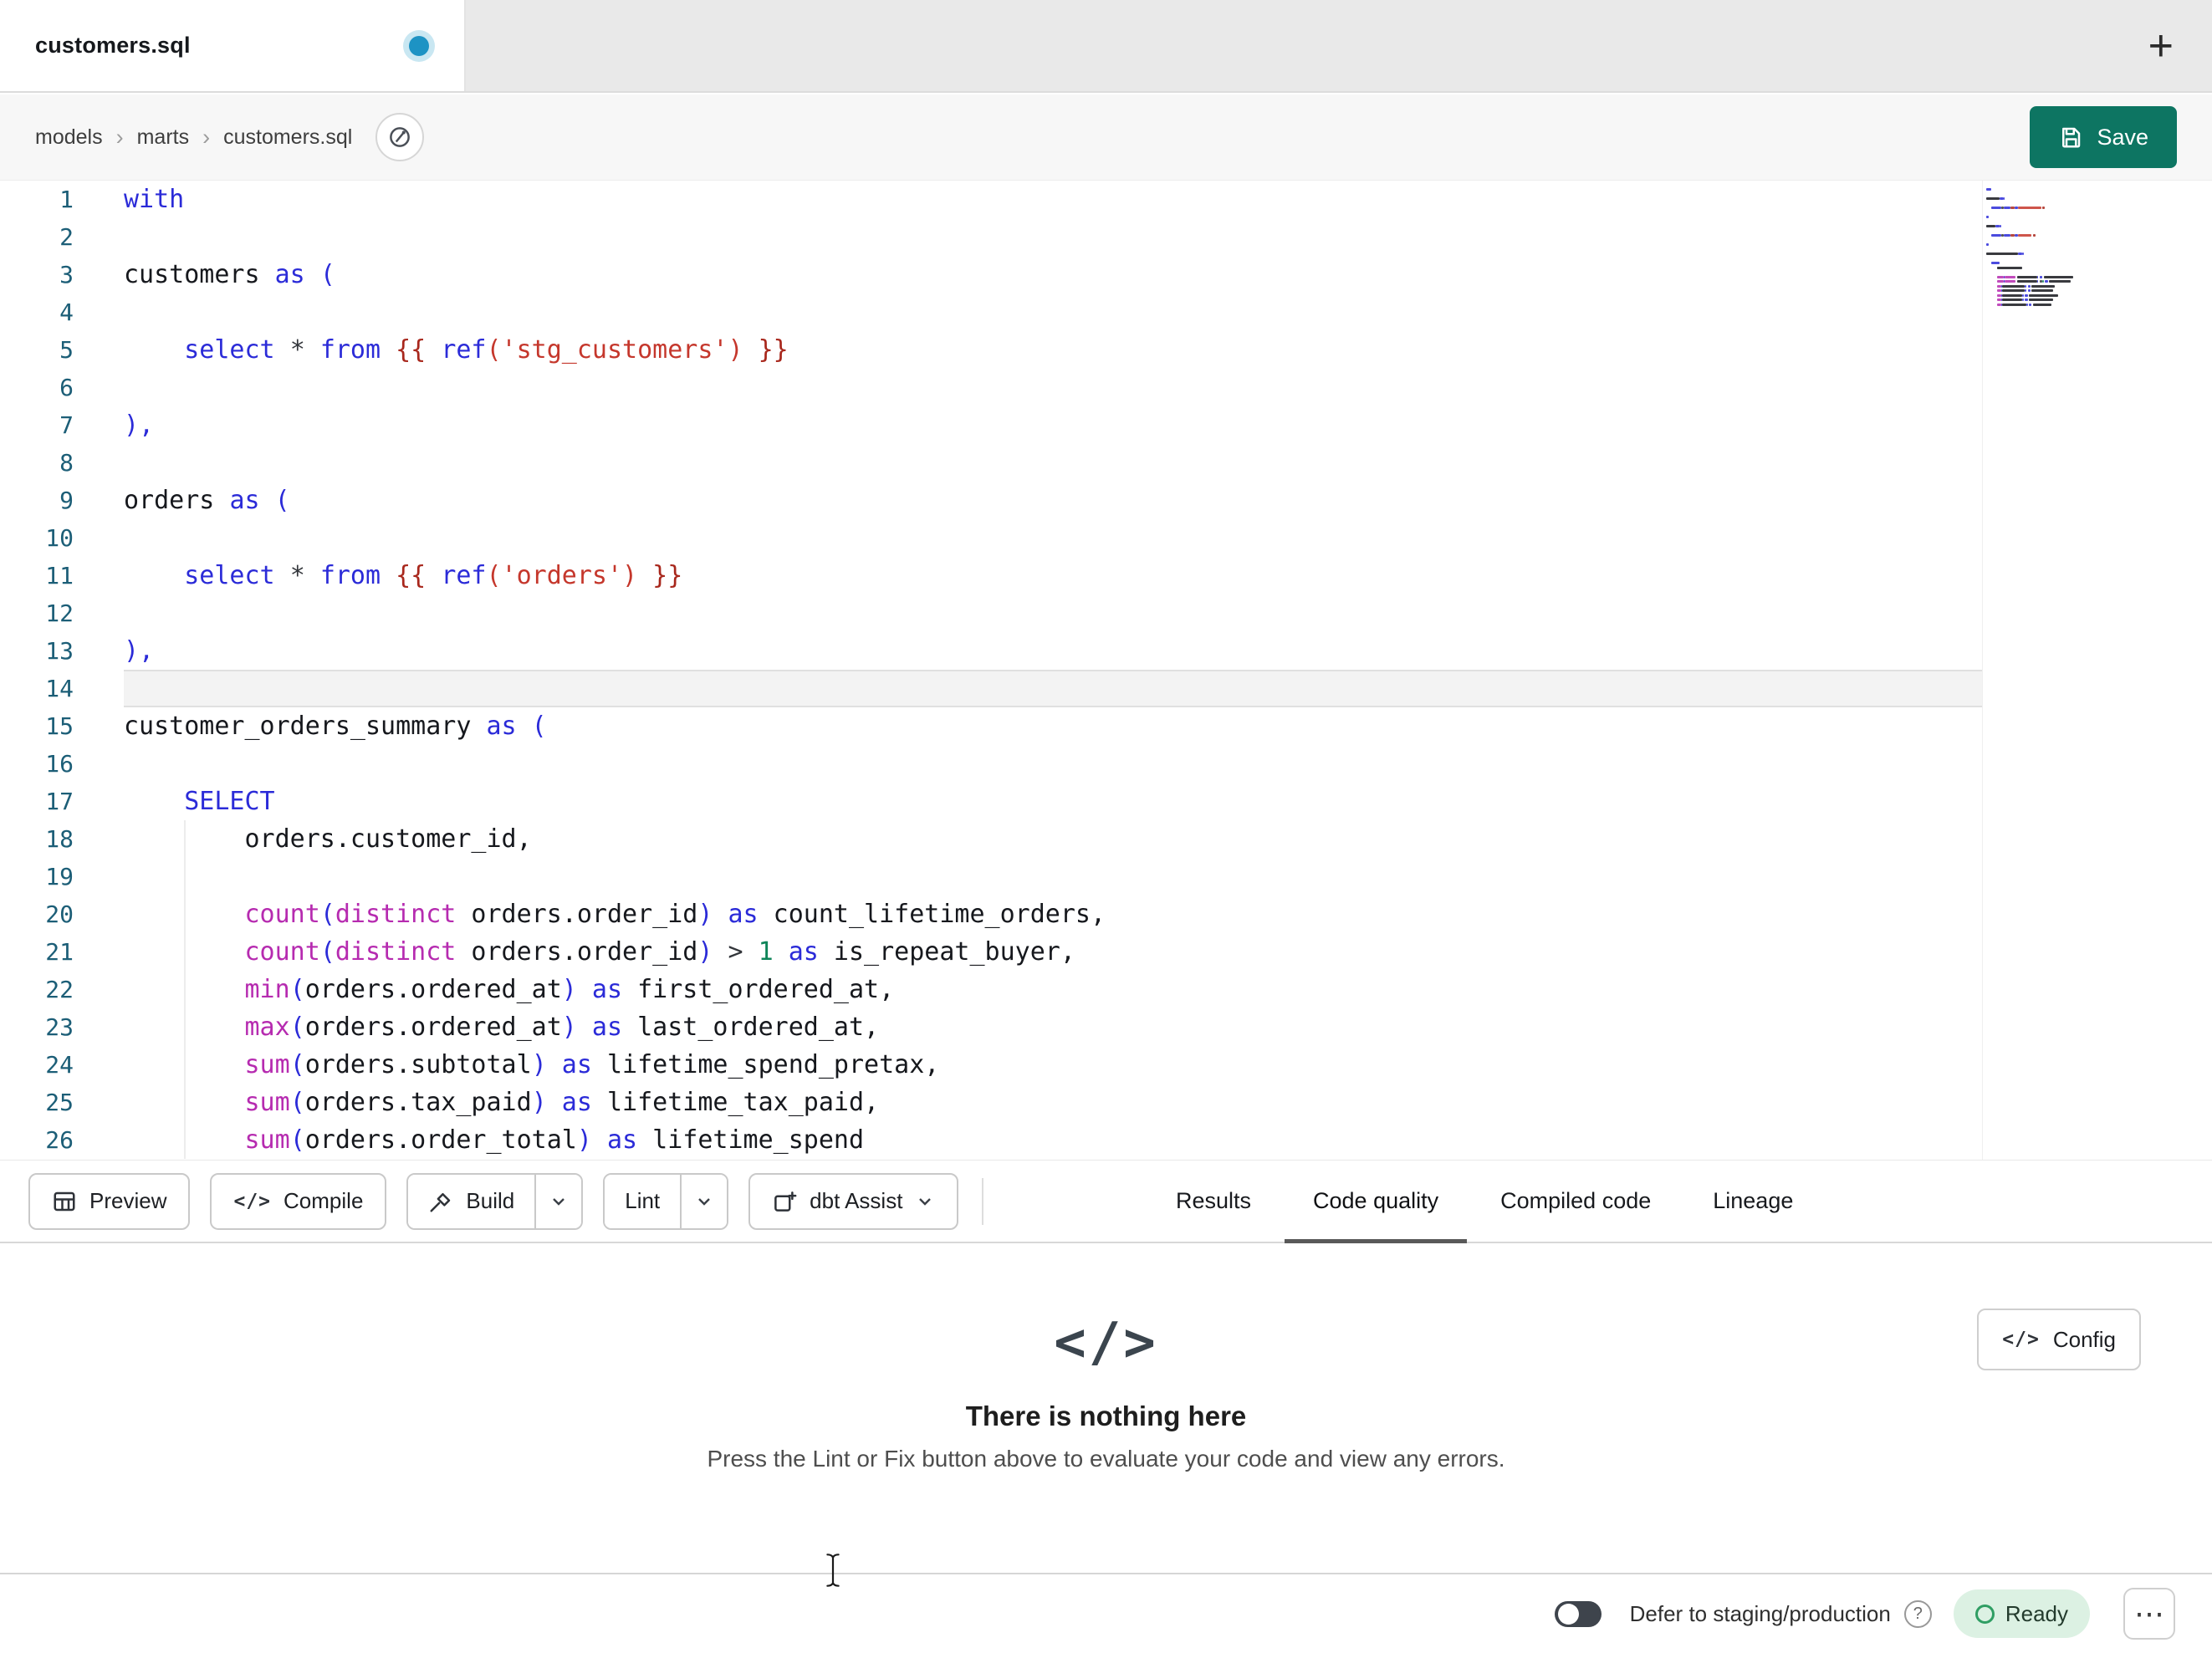 This screenshot has height=1653, width=2212. I want to click on unsaved-indicator-dot, so click(419, 45).